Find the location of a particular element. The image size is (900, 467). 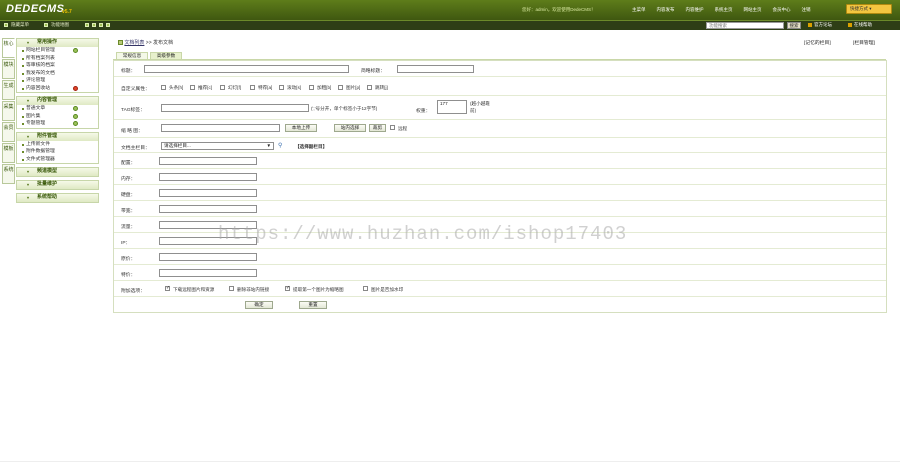

function-search-input is located at coordinates (745, 25).